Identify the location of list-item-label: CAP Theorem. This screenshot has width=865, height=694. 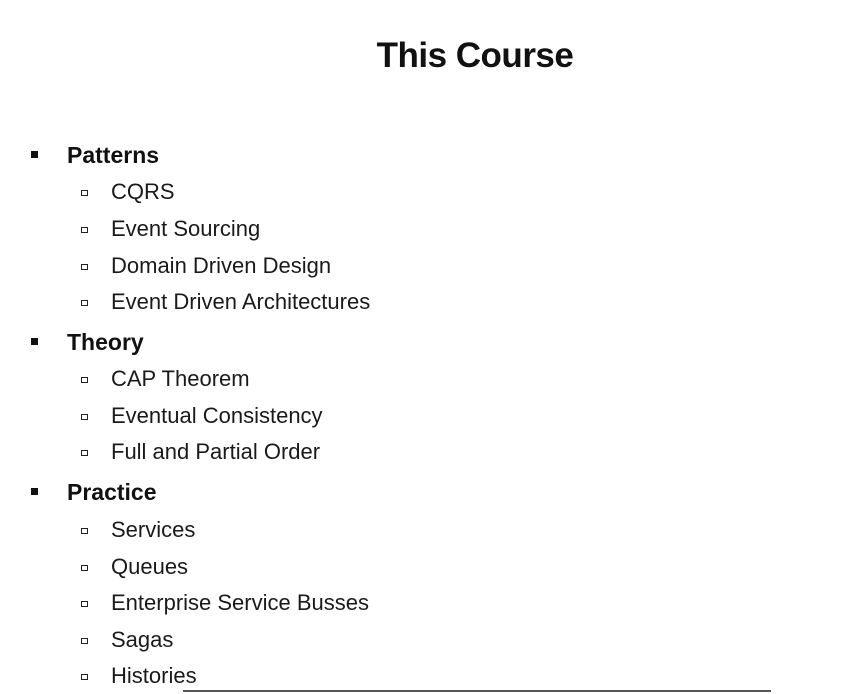
(180, 378).